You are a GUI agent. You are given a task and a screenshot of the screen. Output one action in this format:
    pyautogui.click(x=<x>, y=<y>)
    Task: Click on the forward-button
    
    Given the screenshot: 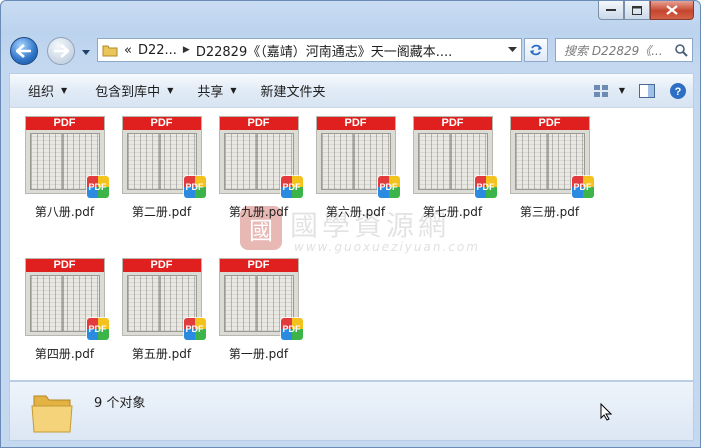 What is the action you would take?
    pyautogui.click(x=61, y=51)
    